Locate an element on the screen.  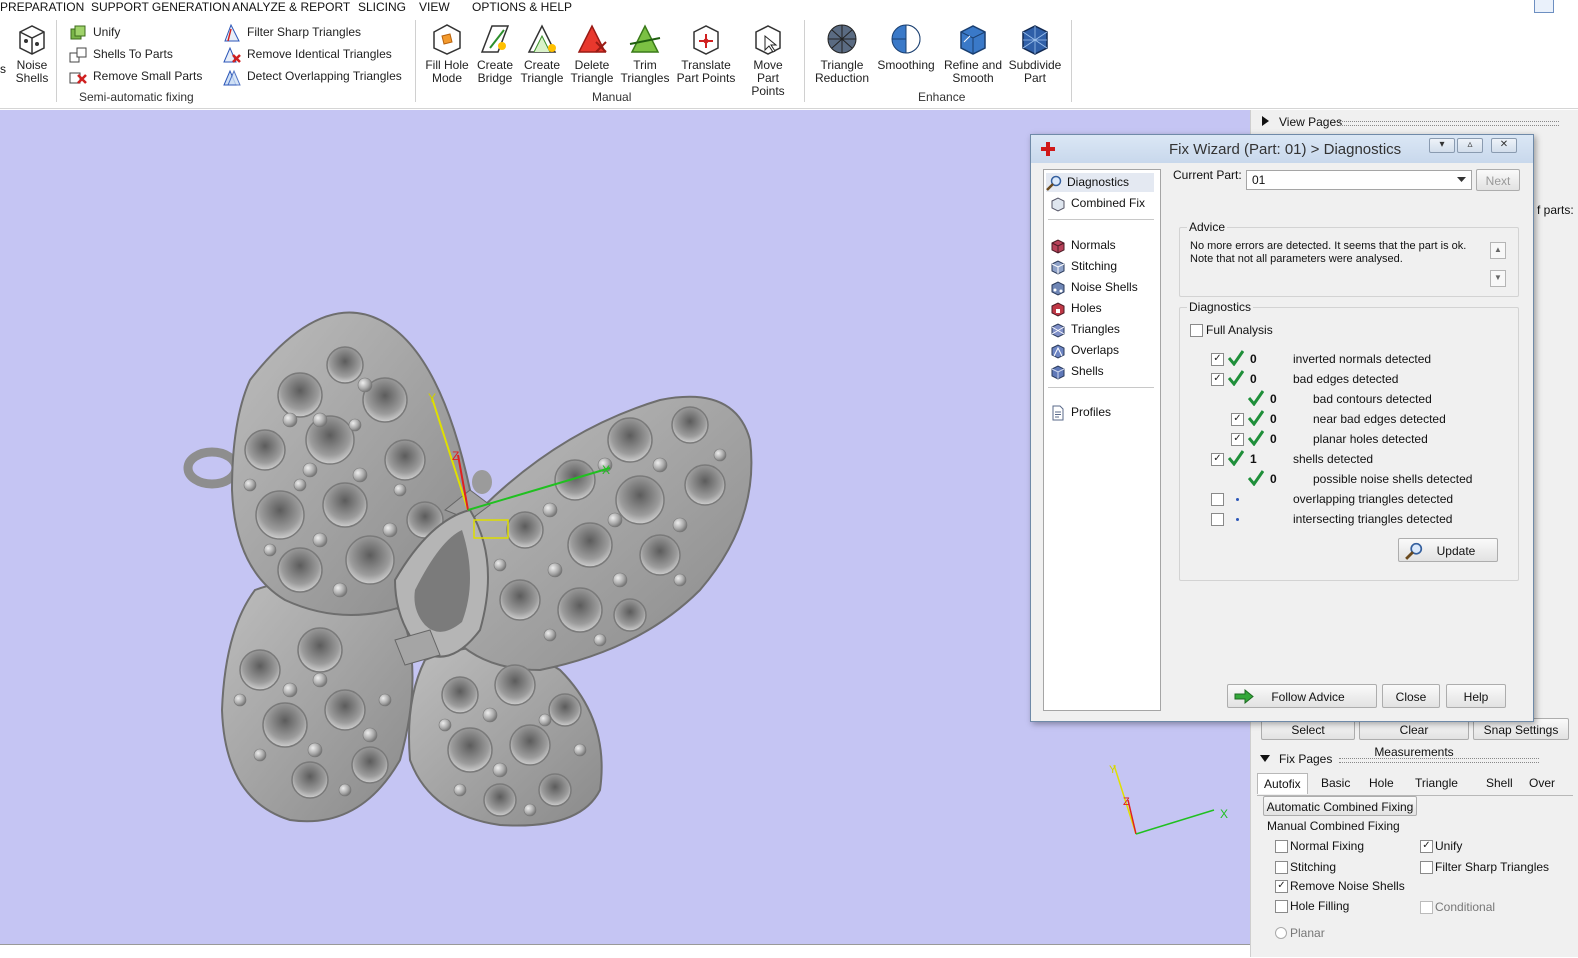
close-button: Close is located at coordinates (1411, 696).